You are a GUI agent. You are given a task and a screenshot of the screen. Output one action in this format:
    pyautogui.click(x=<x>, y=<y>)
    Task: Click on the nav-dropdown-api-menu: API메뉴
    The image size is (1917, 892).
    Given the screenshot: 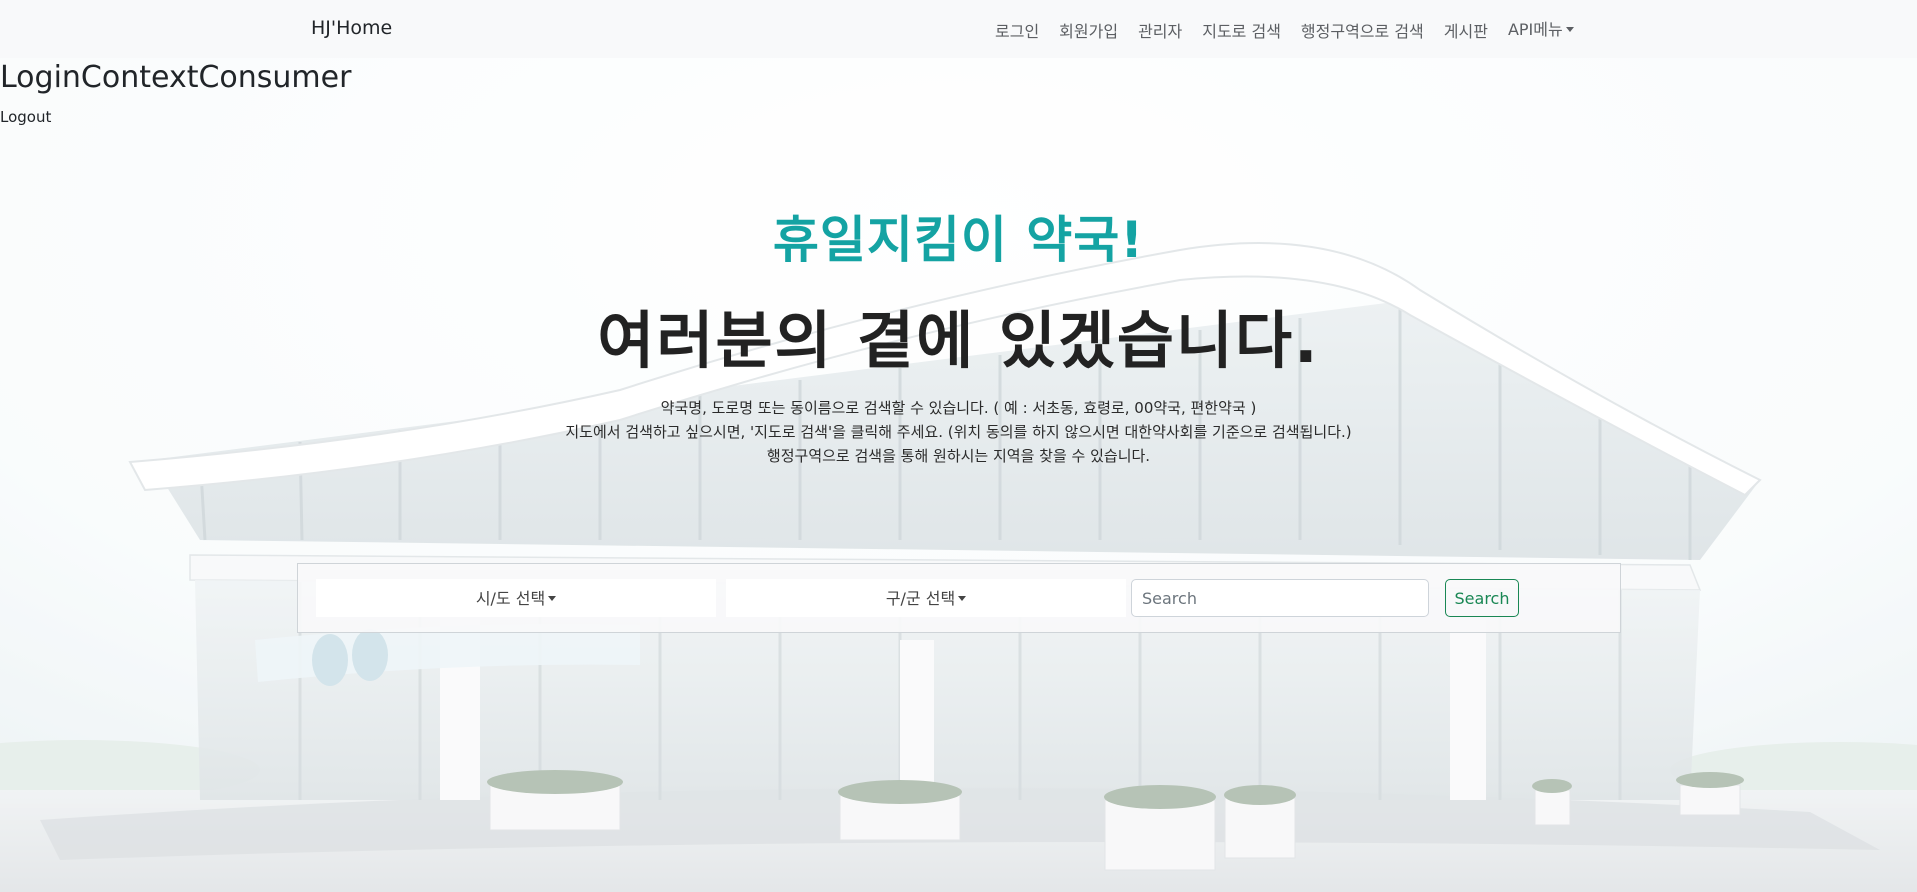 What is the action you would take?
    pyautogui.click(x=1541, y=29)
    